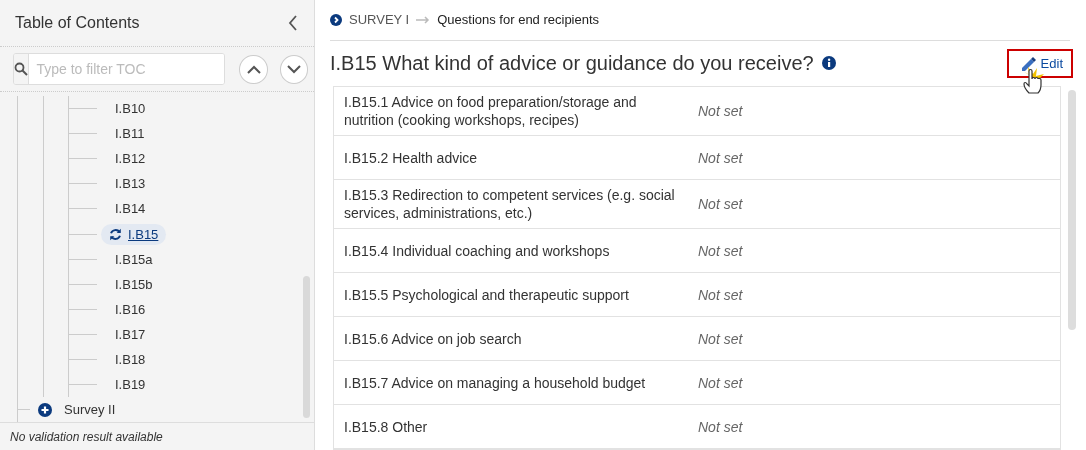 This screenshot has height=450, width=1086. I want to click on toc-item: I.B15, so click(134, 234).